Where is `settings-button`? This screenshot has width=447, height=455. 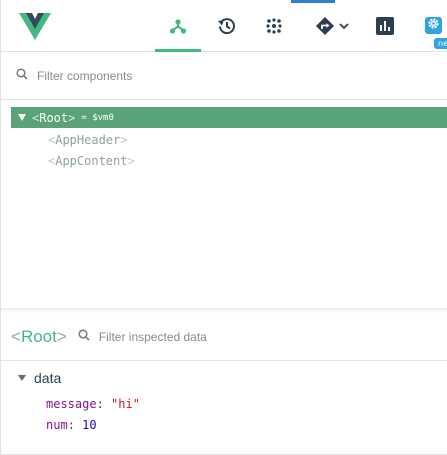
settings-button is located at coordinates (433, 25).